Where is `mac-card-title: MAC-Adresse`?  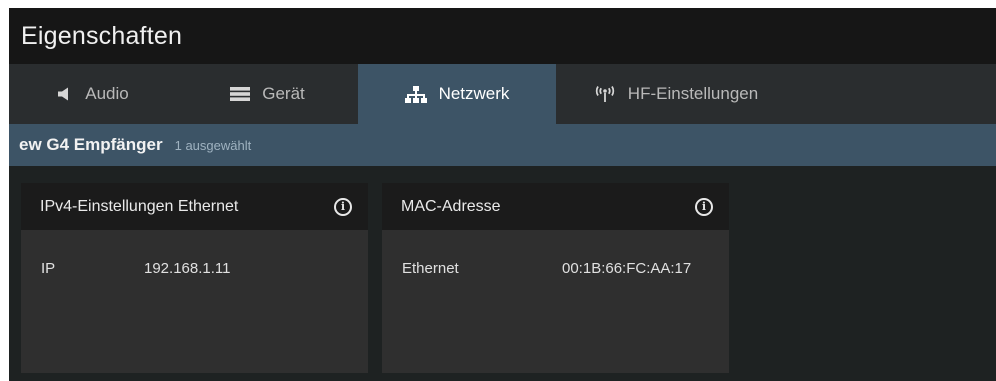
mac-card-title: MAC-Adresse is located at coordinates (451, 206).